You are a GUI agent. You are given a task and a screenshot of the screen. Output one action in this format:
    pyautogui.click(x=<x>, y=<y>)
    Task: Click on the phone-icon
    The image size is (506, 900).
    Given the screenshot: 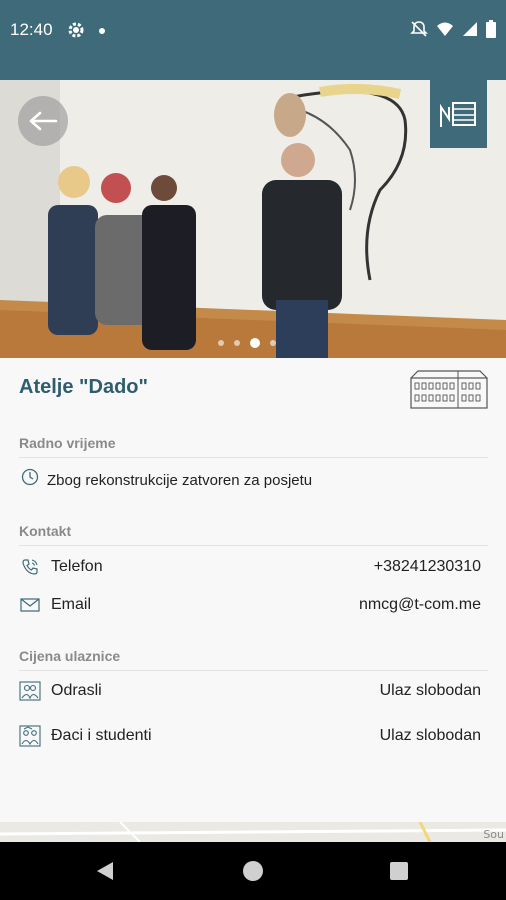 What is the action you would take?
    pyautogui.click(x=30, y=567)
    